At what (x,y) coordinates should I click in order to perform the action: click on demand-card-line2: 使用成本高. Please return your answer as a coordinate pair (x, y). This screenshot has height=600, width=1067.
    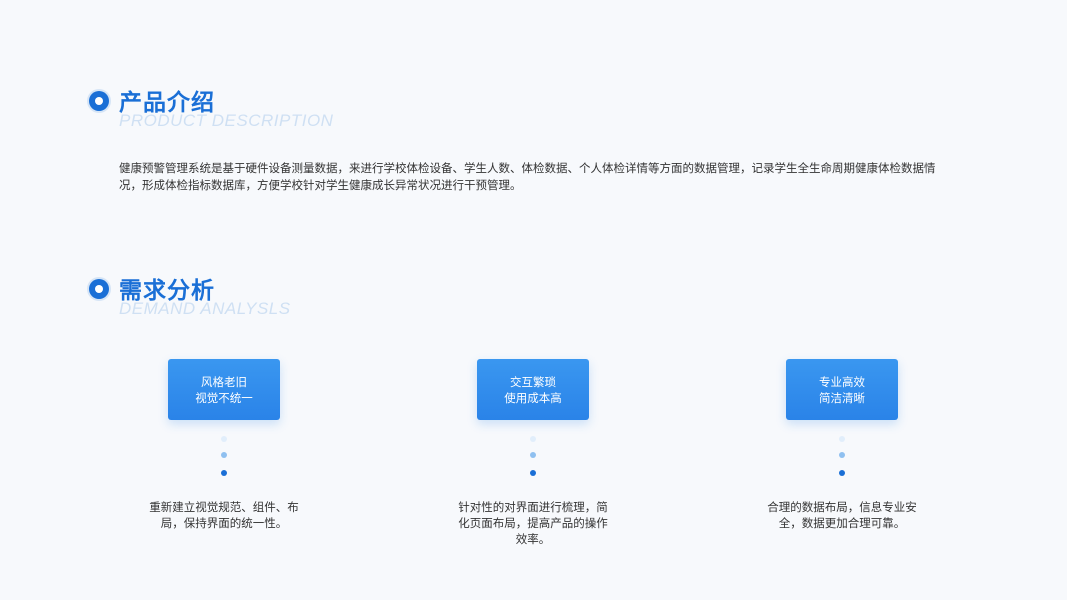
    Looking at the image, I should click on (533, 397).